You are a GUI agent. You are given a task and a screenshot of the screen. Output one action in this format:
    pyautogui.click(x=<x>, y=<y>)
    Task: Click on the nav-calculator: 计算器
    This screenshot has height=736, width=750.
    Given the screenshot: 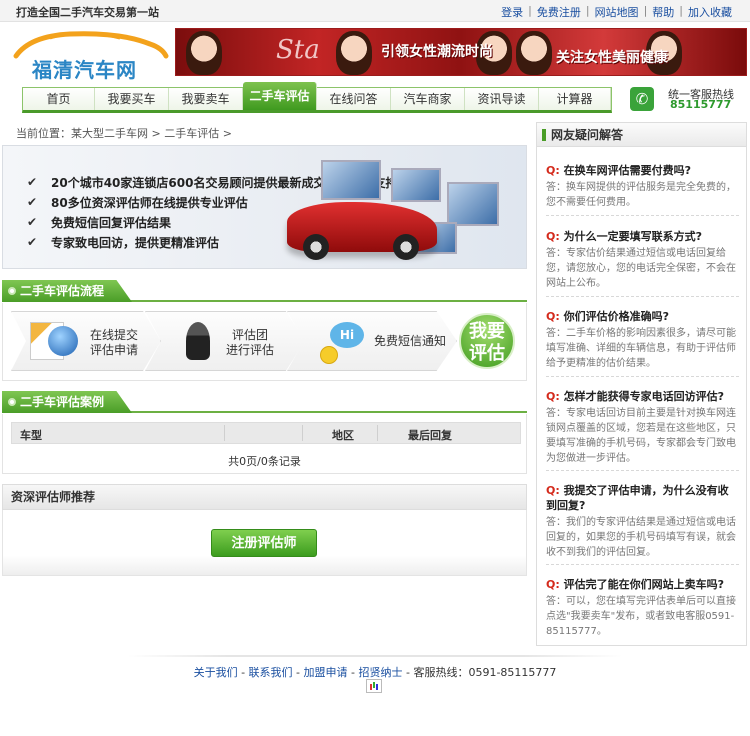 What is the action you would take?
    pyautogui.click(x=575, y=99)
    